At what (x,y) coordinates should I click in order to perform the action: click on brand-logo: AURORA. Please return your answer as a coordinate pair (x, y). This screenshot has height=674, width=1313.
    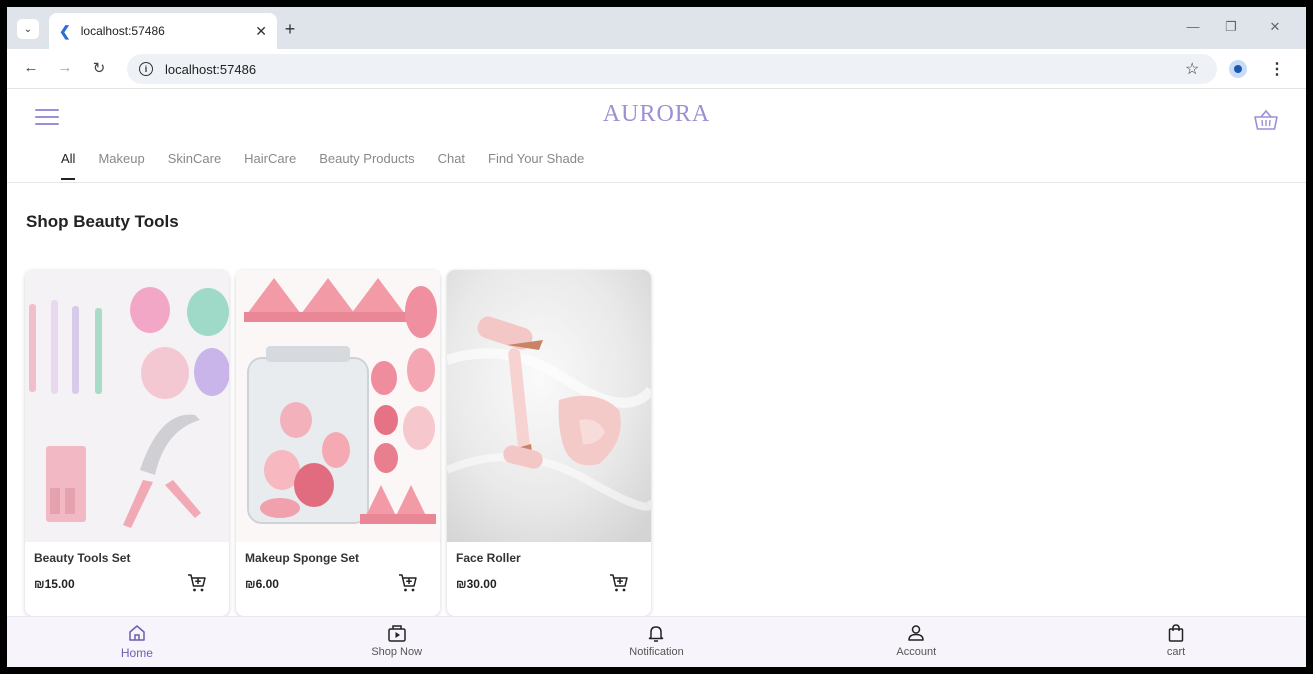
    Looking at the image, I should click on (656, 114).